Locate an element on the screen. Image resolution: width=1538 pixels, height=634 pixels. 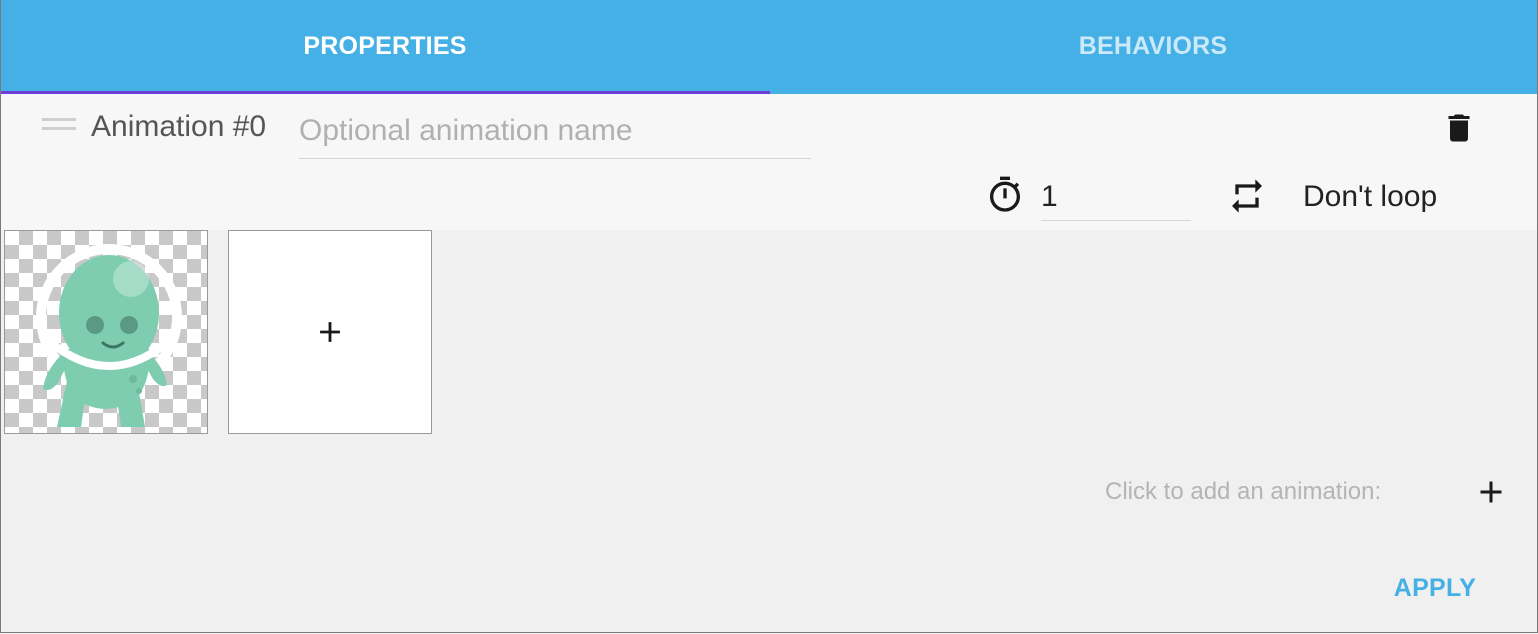
sprite-frame-thumbnail is located at coordinates (106, 332).